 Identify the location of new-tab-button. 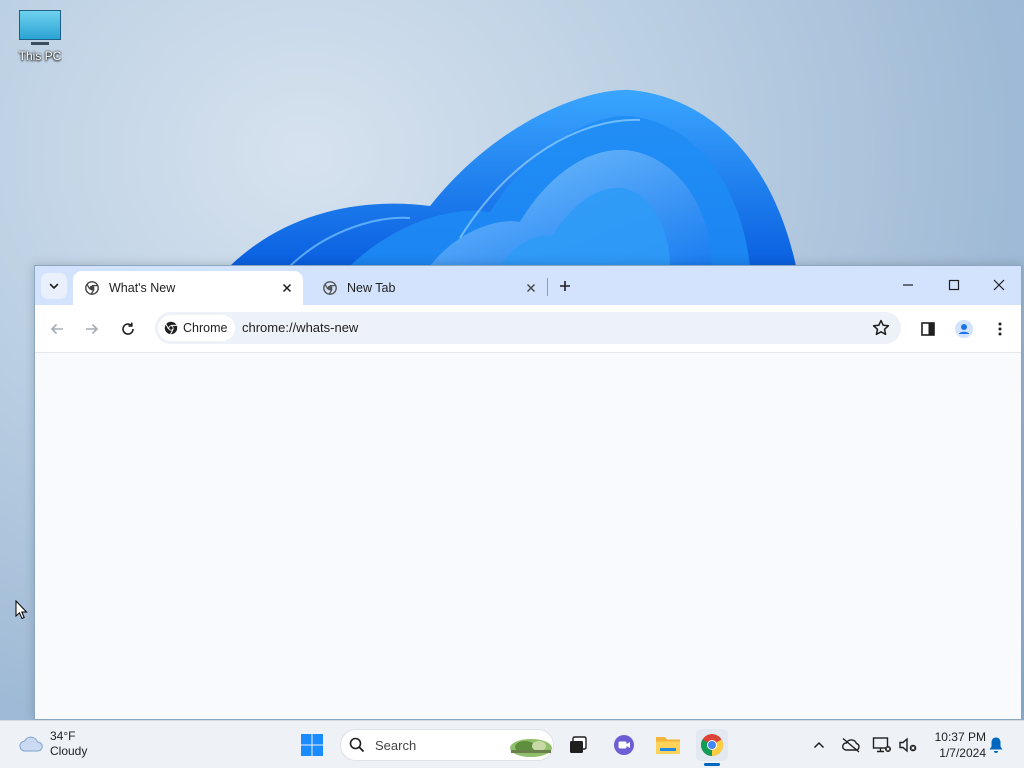
(565, 286).